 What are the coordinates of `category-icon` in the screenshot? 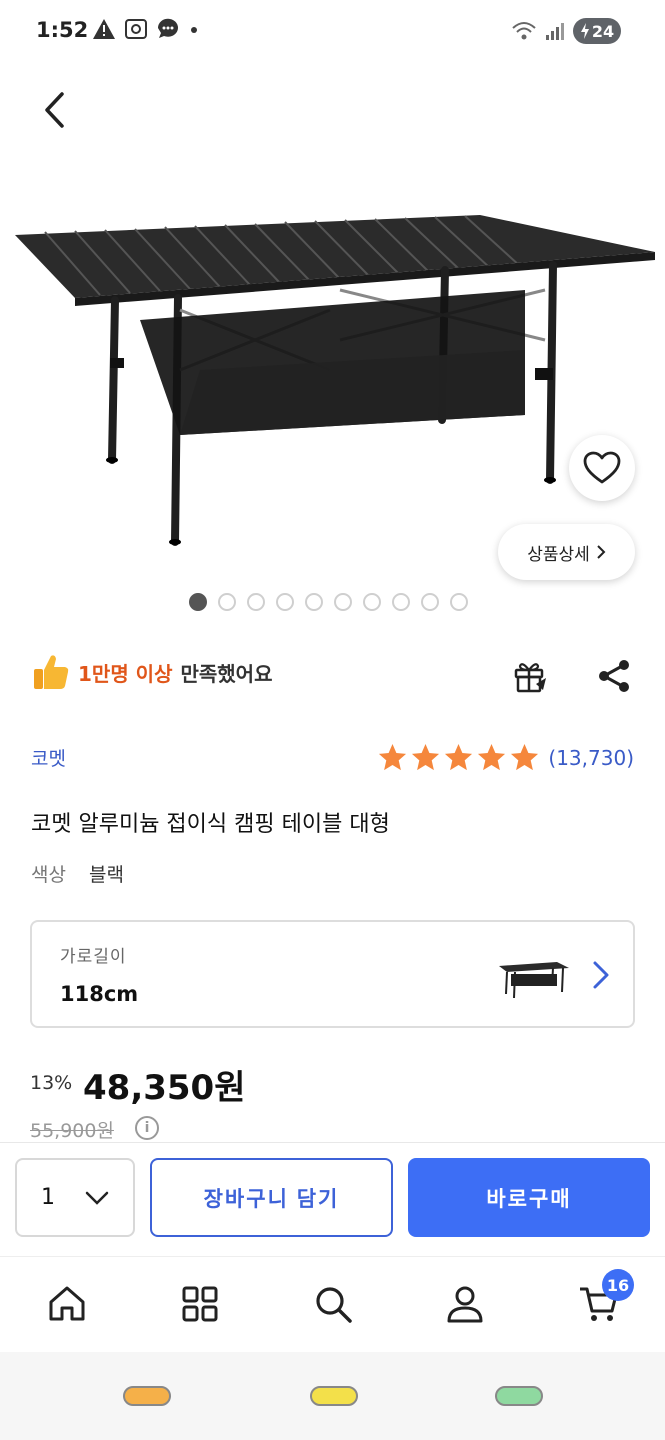 It's located at (200, 1304).